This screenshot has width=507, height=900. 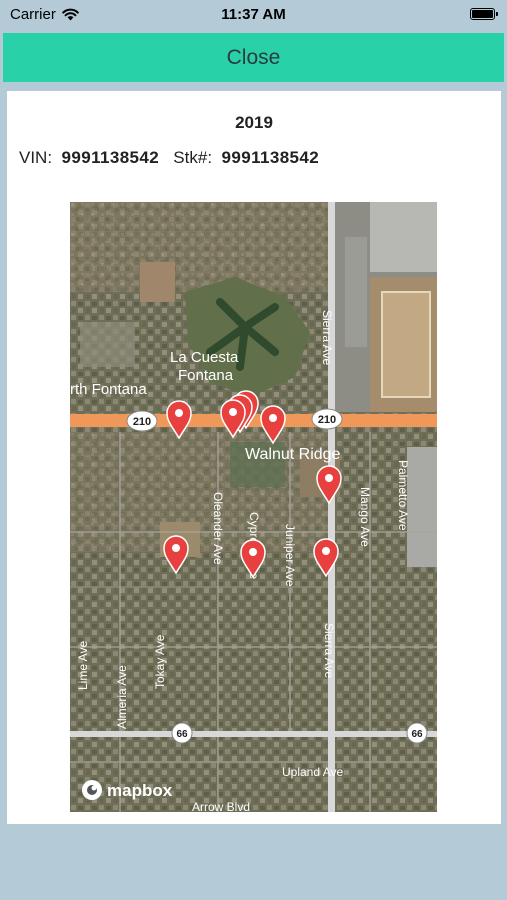 What do you see at coordinates (110, 157) in the screenshot?
I see `vin-value: 9991138542` at bounding box center [110, 157].